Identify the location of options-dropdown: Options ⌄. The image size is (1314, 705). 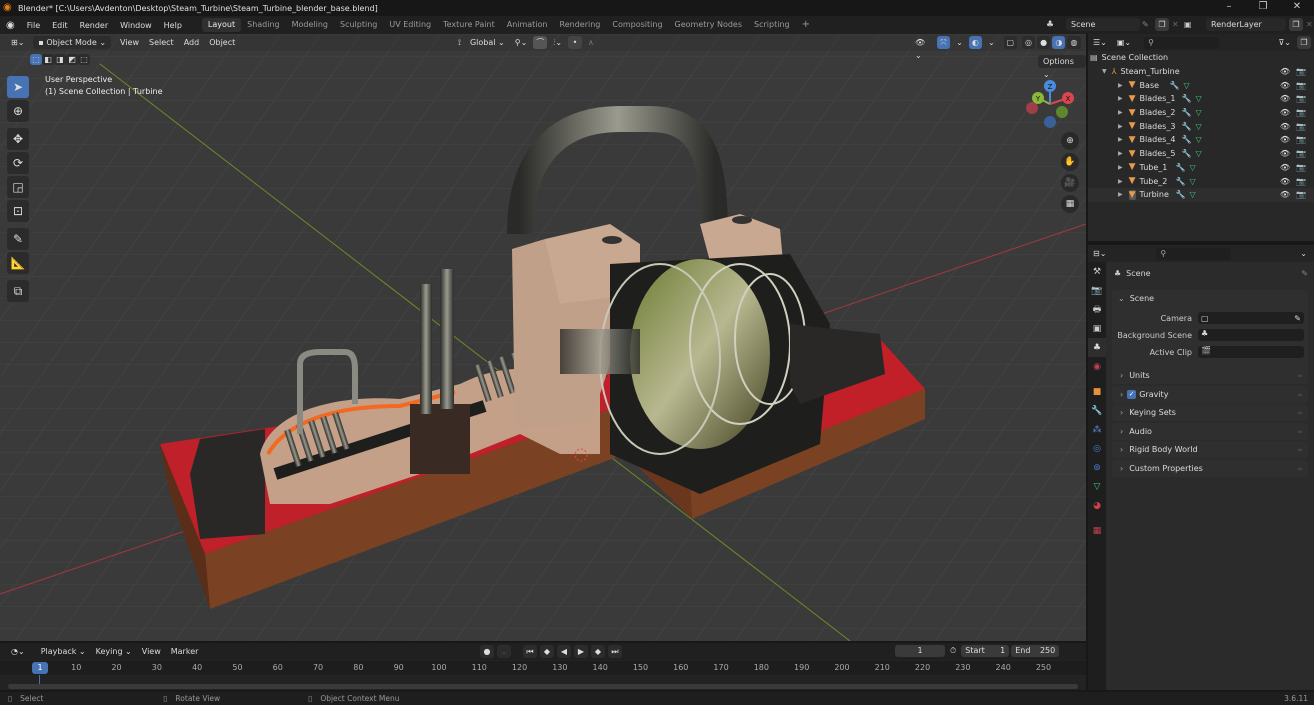
(1062, 67).